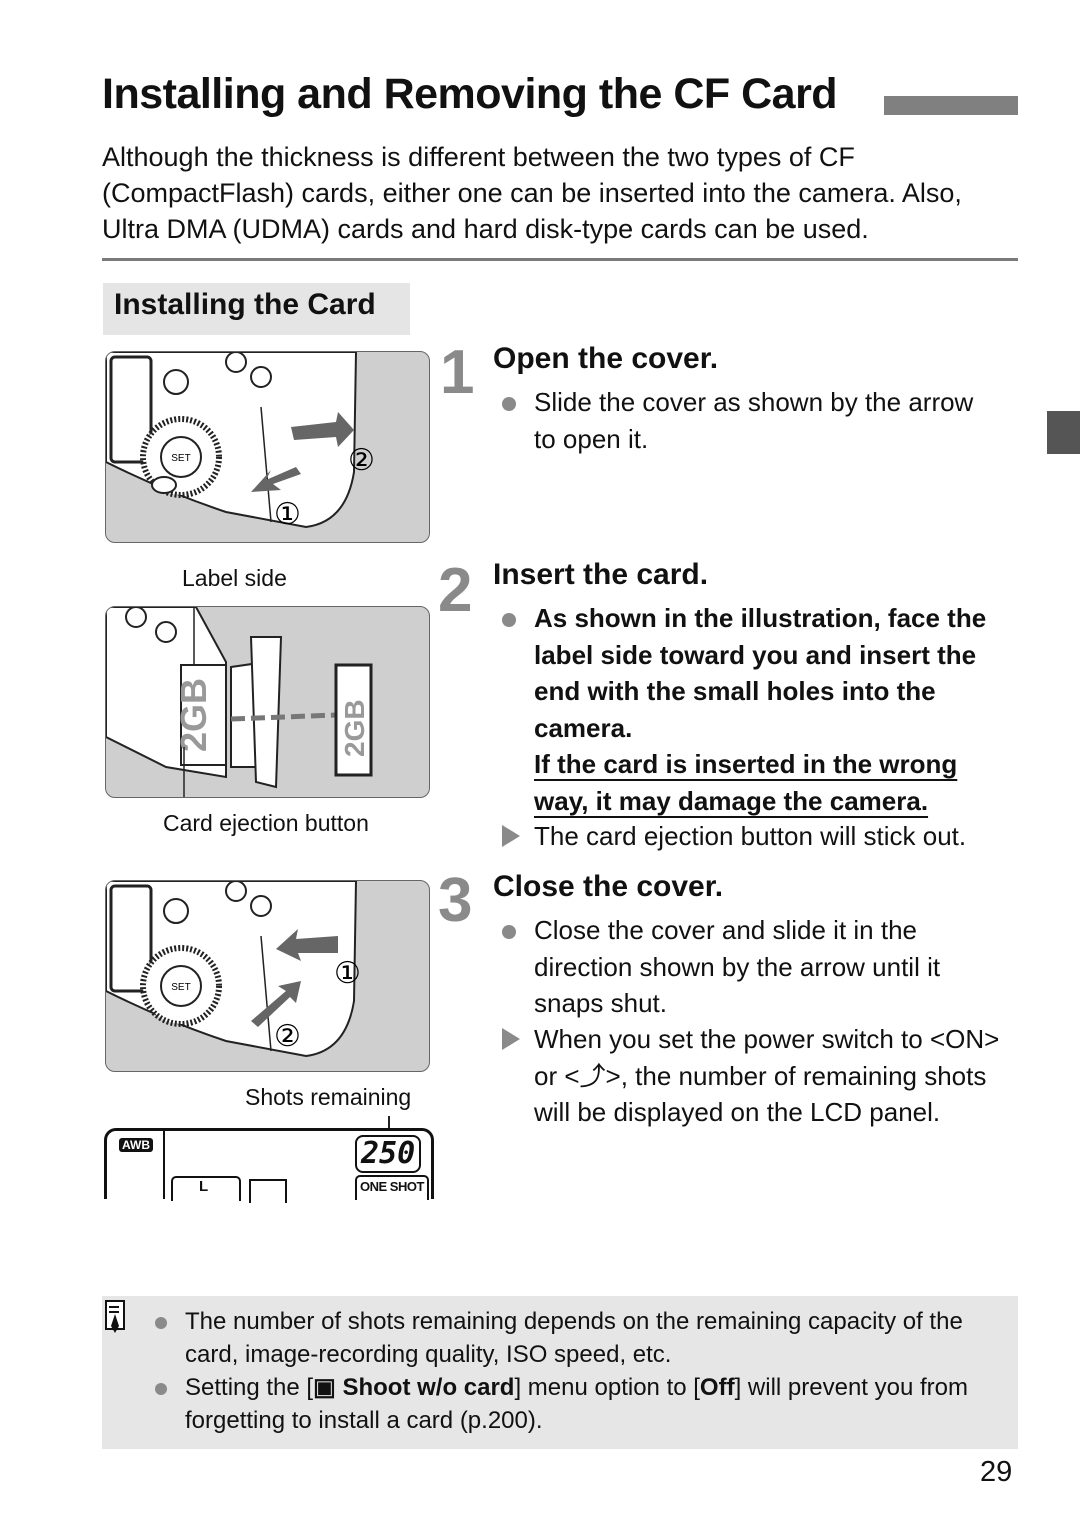  Describe the element at coordinates (455, 590) in the screenshot. I see `step-number: 2` at that location.